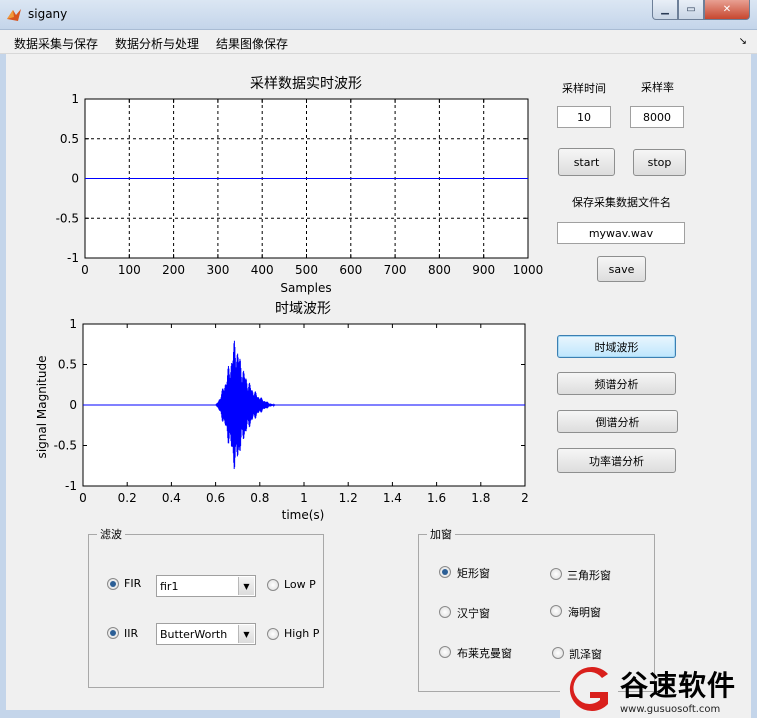  Describe the element at coordinates (586, 162) in the screenshot. I see `start-button: start` at that location.